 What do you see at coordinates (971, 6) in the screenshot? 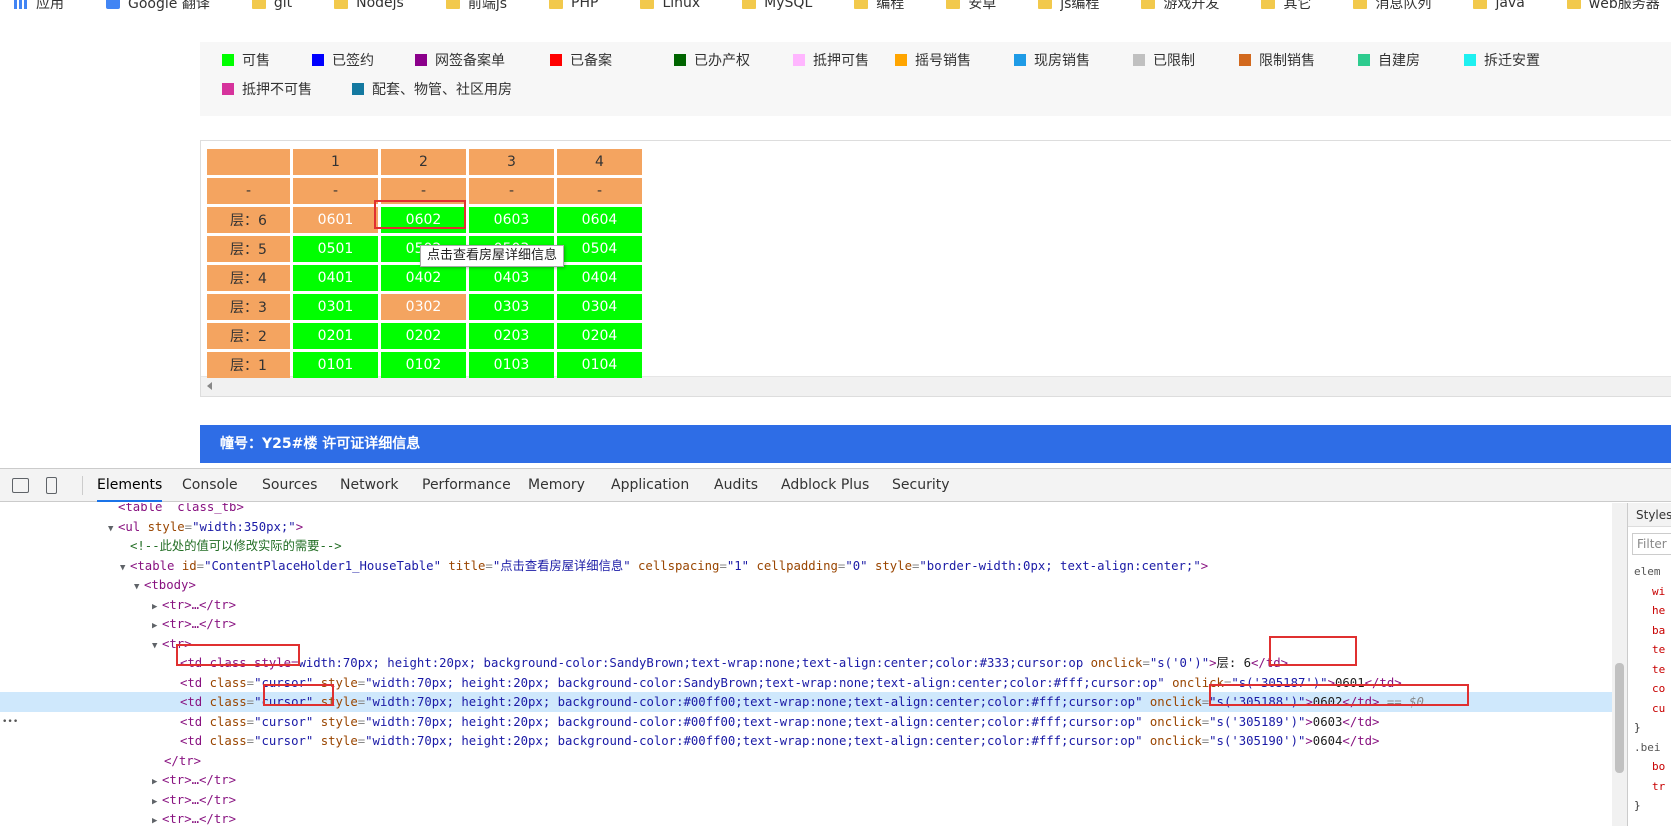
I see `bookmark-item: 安卓` at bounding box center [971, 6].